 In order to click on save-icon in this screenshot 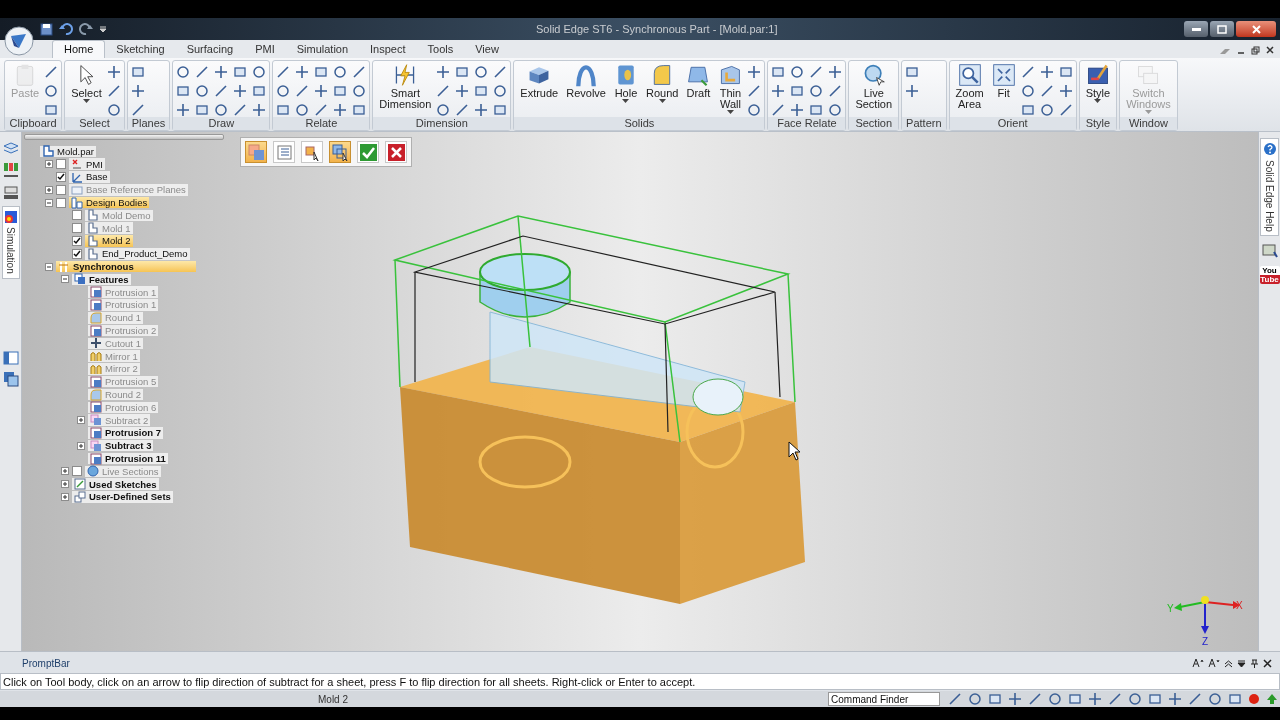, I will do `click(46, 29)`.